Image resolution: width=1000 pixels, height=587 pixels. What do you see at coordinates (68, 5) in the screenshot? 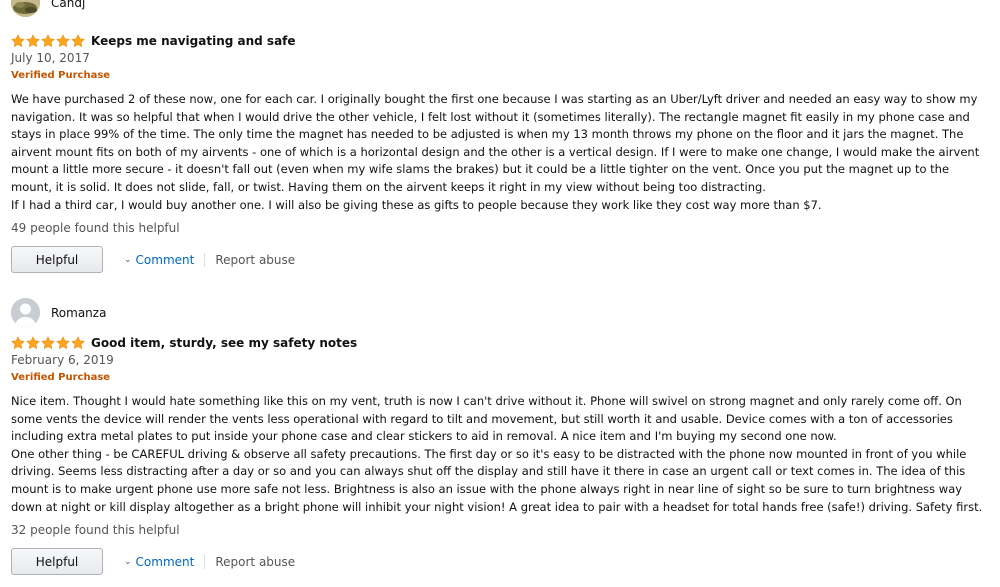
I see `profile-name: Candj` at bounding box center [68, 5].